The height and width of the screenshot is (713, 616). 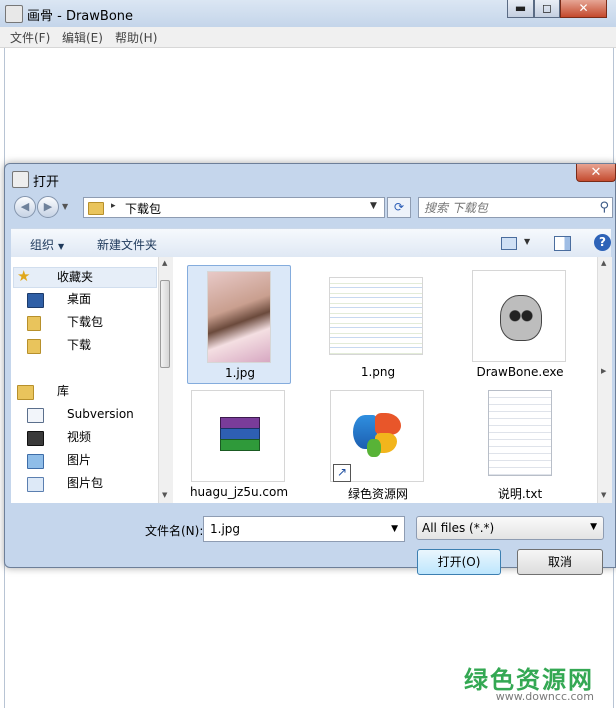 I want to click on file-item-1-jpg: 1.jpg, so click(x=239, y=324).